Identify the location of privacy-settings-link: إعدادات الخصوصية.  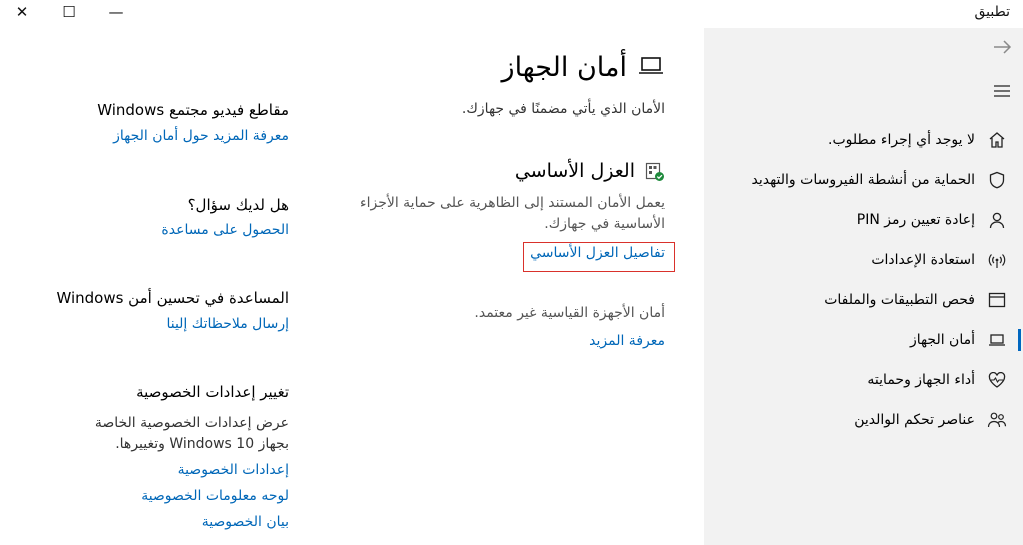
(233, 470).